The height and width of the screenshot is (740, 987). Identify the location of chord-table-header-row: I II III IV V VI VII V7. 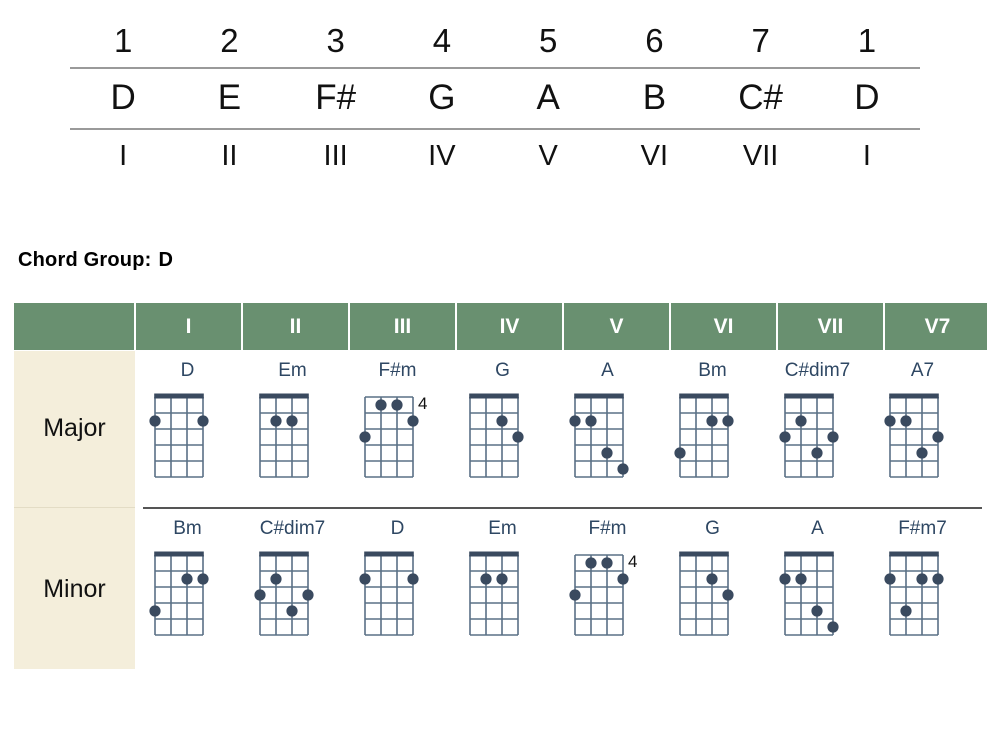
(500, 327).